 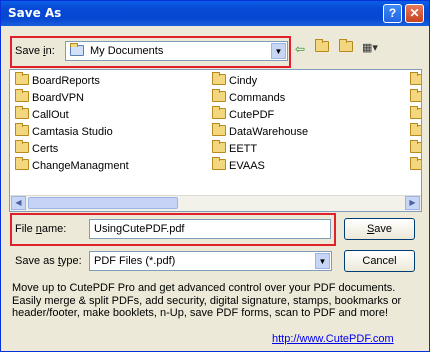 What do you see at coordinates (71, 81) in the screenshot?
I see `list-item: BoardReports` at bounding box center [71, 81].